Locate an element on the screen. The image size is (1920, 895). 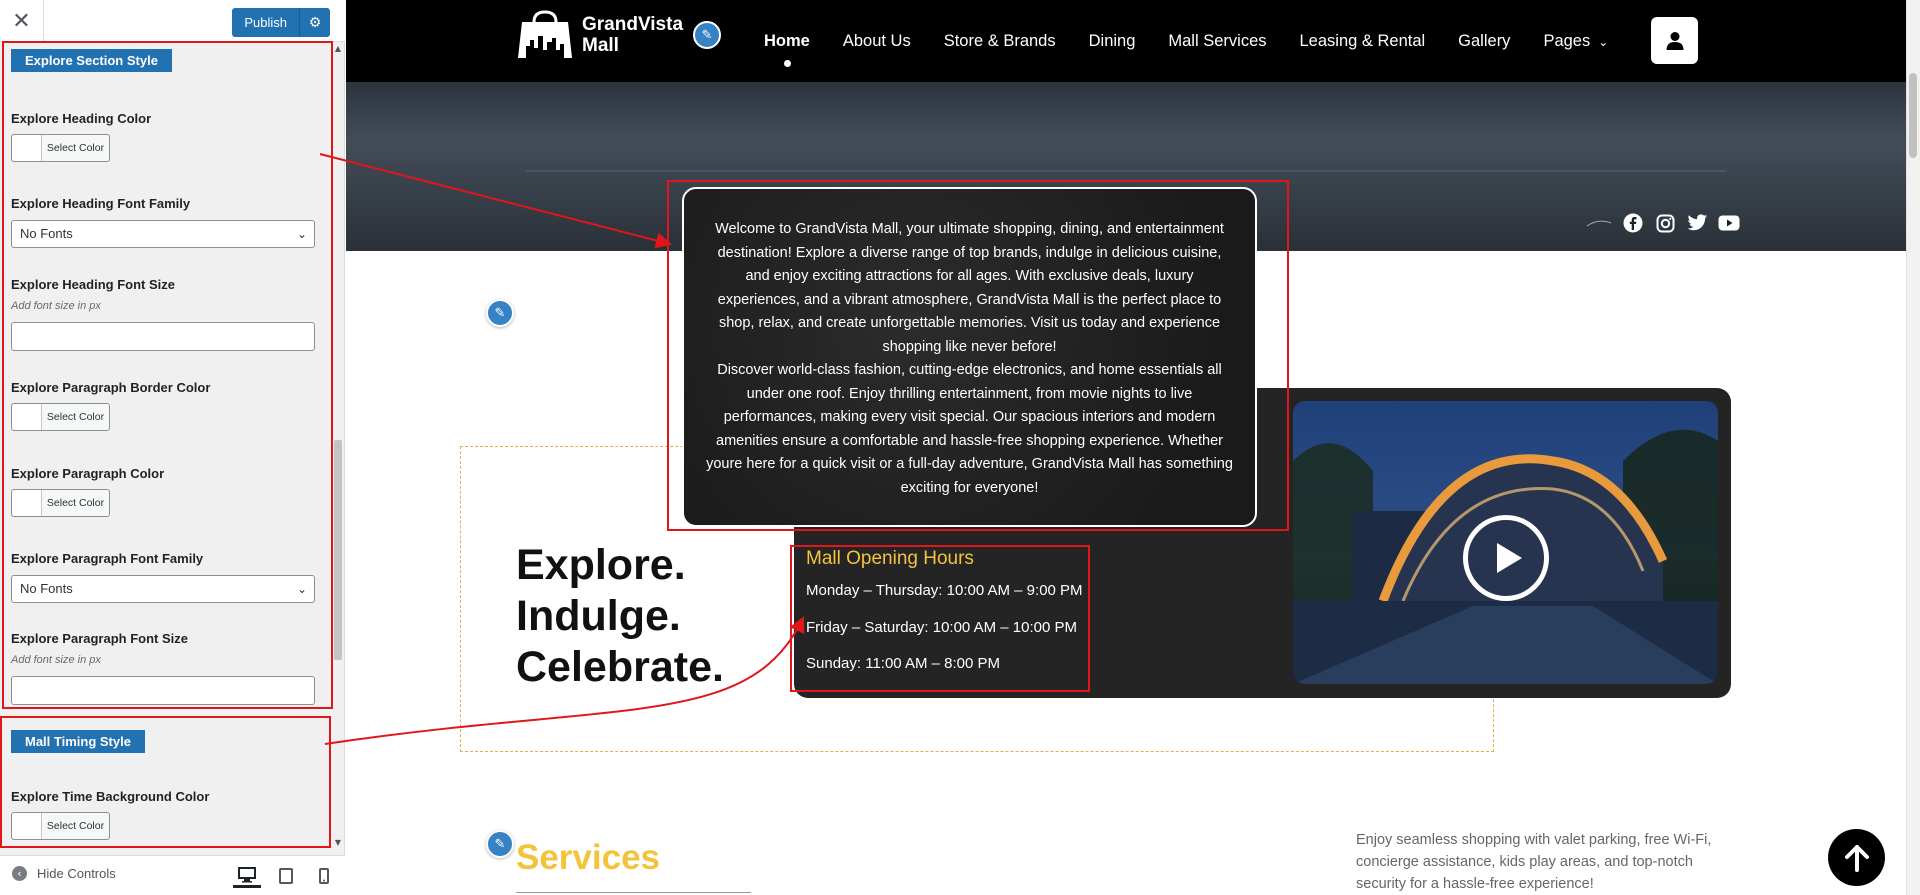
user-account-button is located at coordinates (1674, 40).